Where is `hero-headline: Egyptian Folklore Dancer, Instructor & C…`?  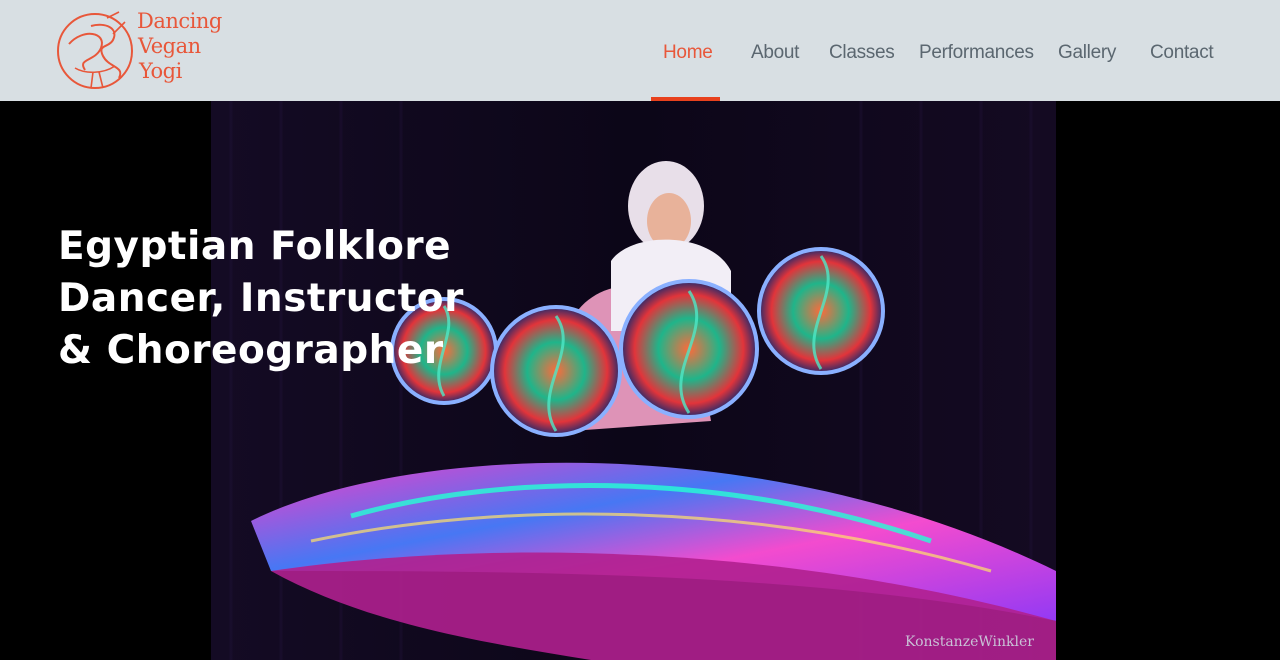 hero-headline: Egyptian Folklore Dancer, Instructor & C… is located at coordinates (261, 298).